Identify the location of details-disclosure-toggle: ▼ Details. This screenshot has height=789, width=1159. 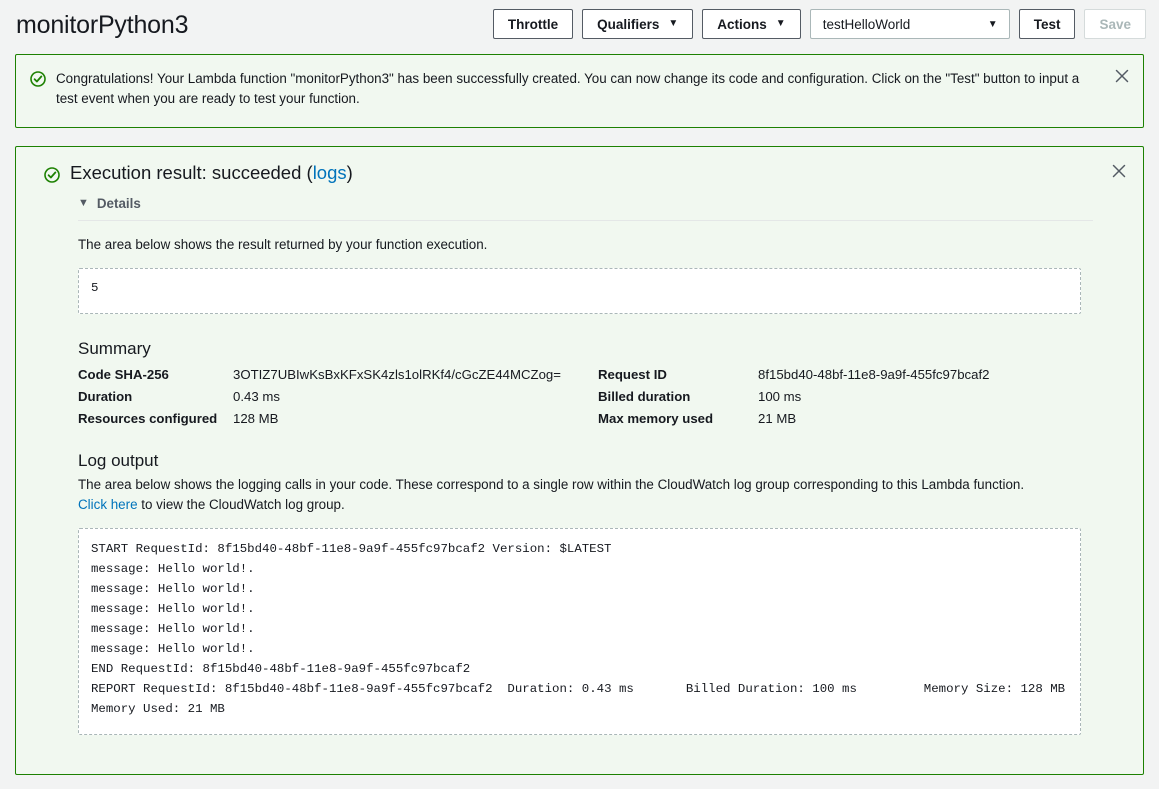
(118, 203).